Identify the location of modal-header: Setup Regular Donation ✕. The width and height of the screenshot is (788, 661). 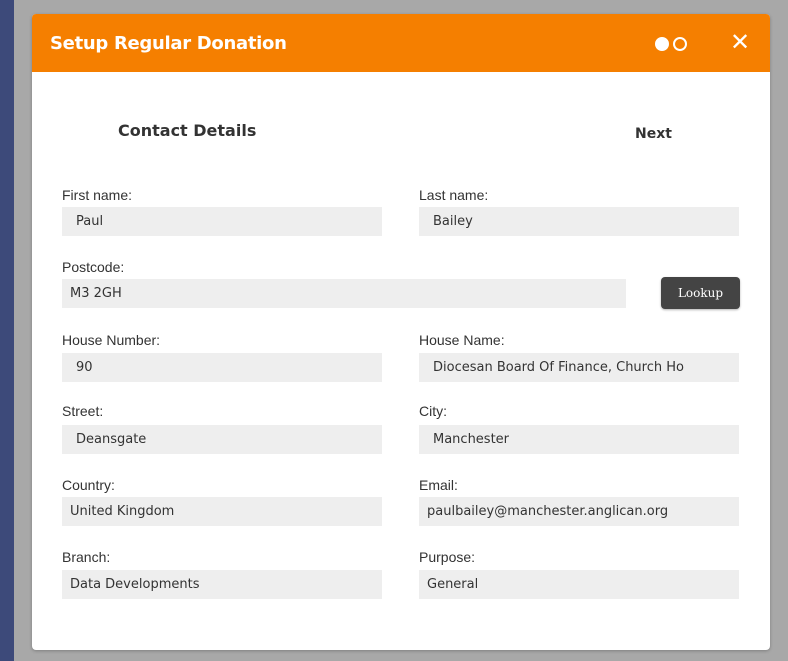
(401, 43).